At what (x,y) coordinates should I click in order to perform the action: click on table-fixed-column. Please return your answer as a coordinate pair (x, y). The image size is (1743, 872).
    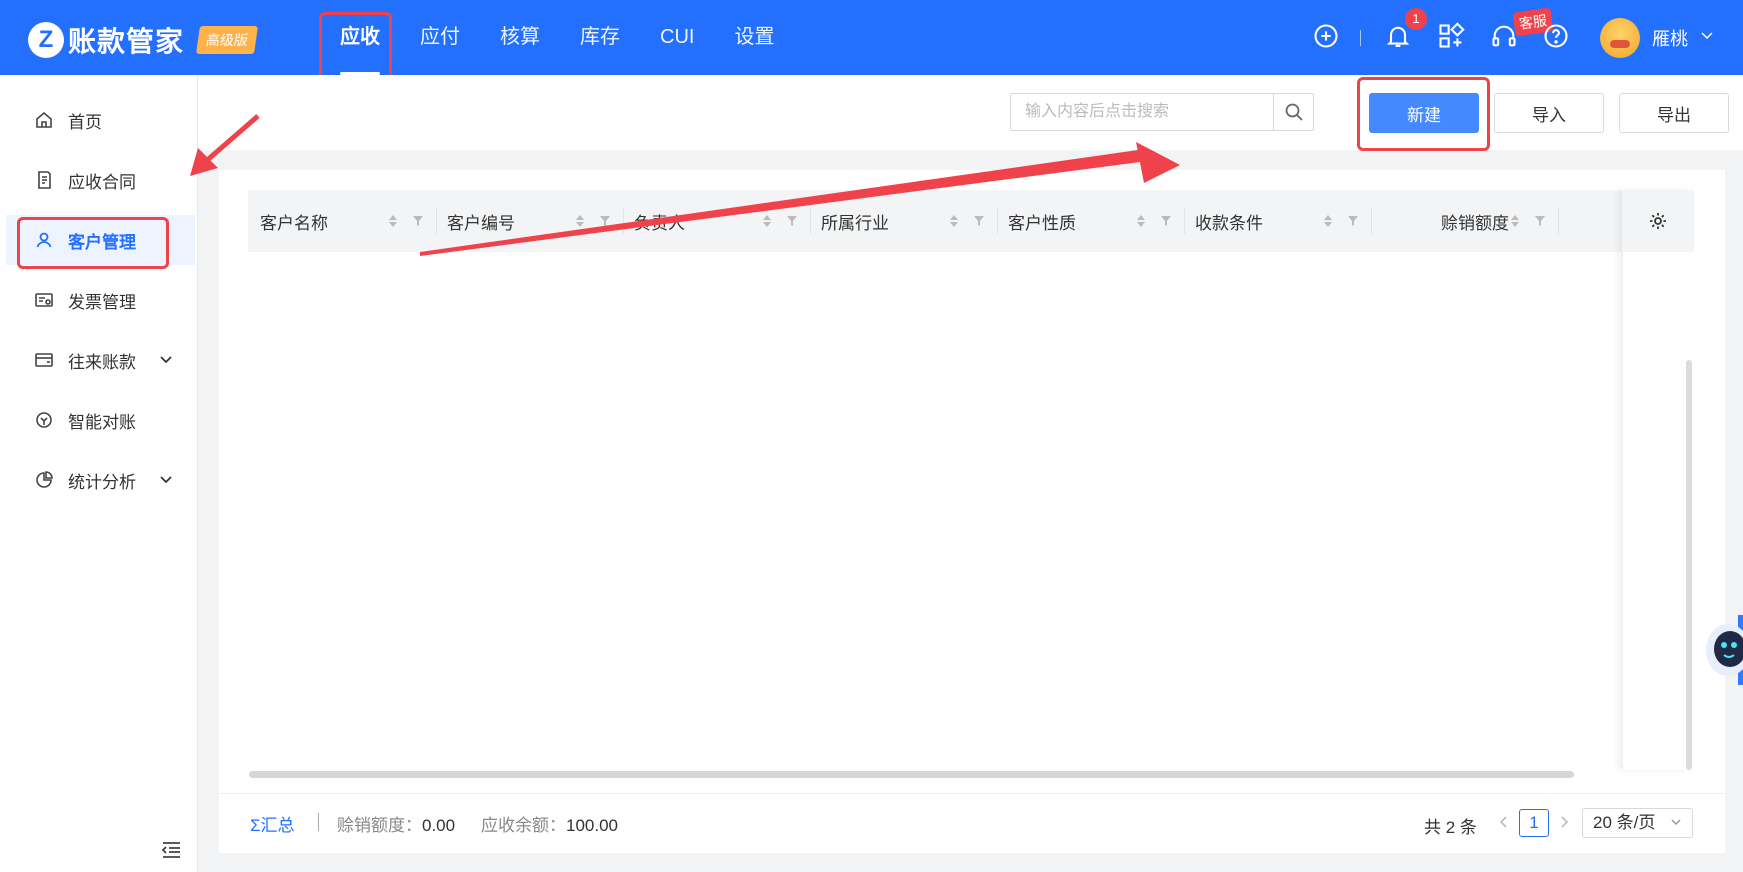
    Looking at the image, I should click on (1658, 480).